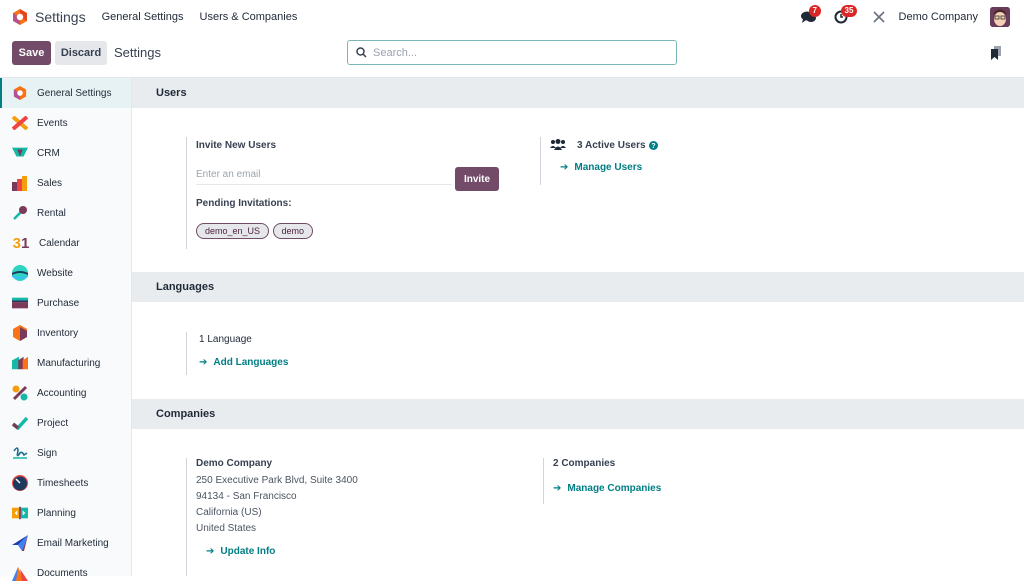 Image resolution: width=1024 pixels, height=588 pixels. What do you see at coordinates (246, 496) in the screenshot?
I see `company-address-line: 94134 - San Francisco` at bounding box center [246, 496].